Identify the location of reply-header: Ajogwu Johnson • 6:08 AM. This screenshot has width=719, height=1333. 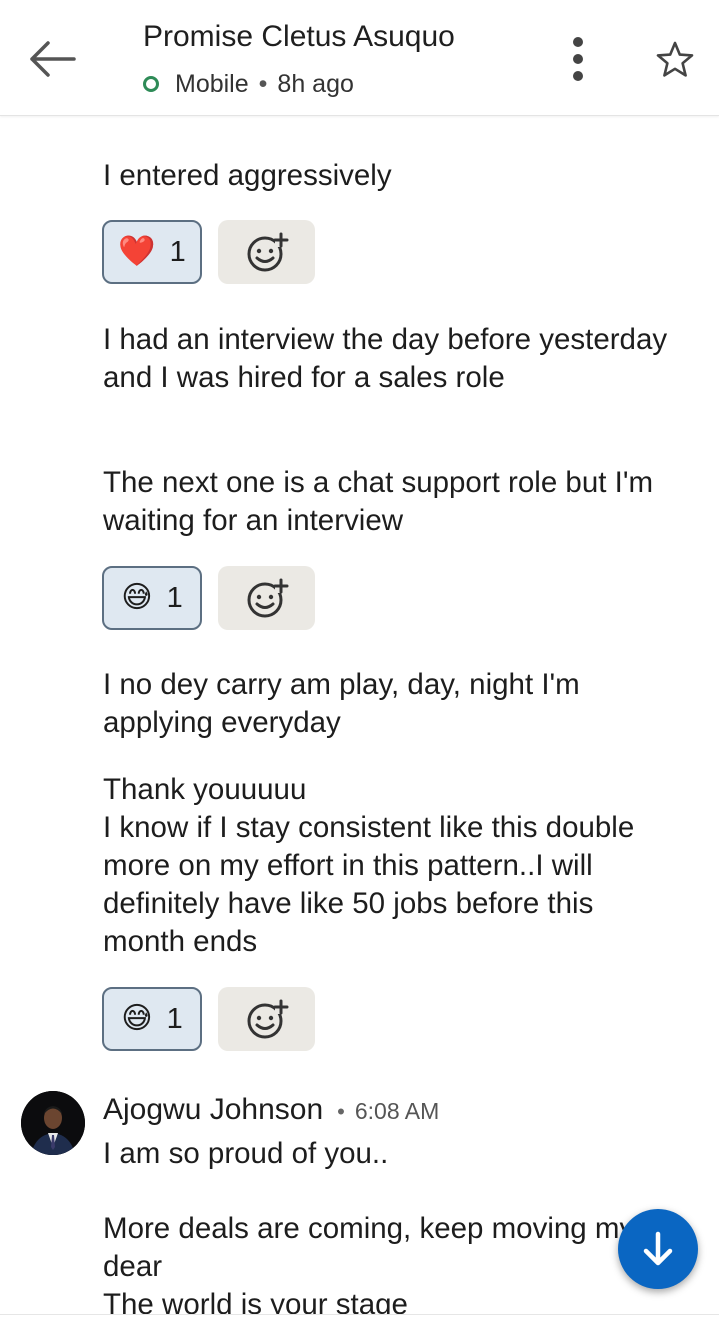
(271, 1110).